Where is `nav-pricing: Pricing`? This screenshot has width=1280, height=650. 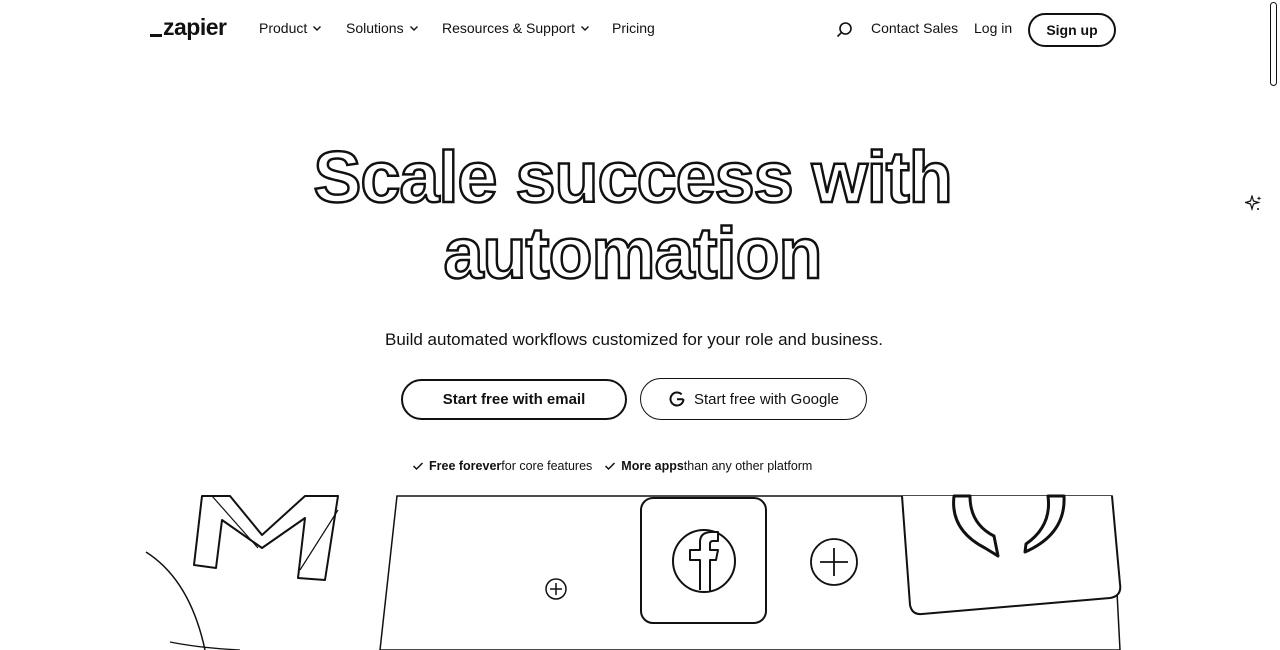
nav-pricing: Pricing is located at coordinates (633, 28).